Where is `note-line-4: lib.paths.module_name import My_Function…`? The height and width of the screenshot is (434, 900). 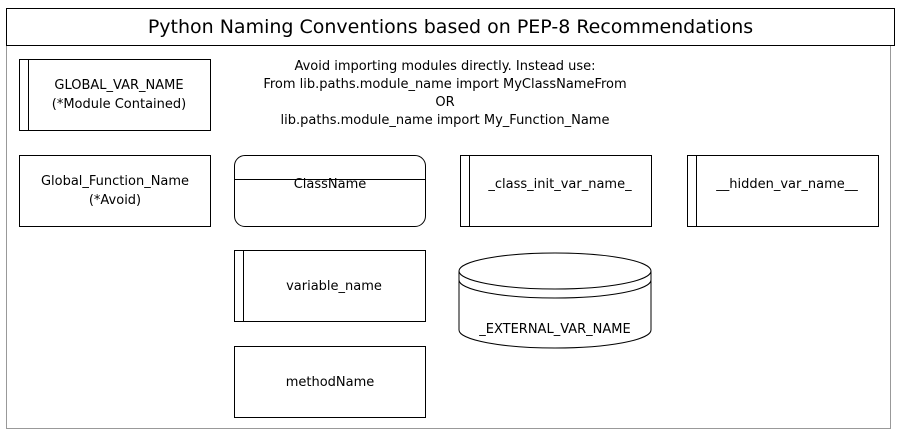 note-line-4: lib.paths.module_name import My_Function… is located at coordinates (445, 120).